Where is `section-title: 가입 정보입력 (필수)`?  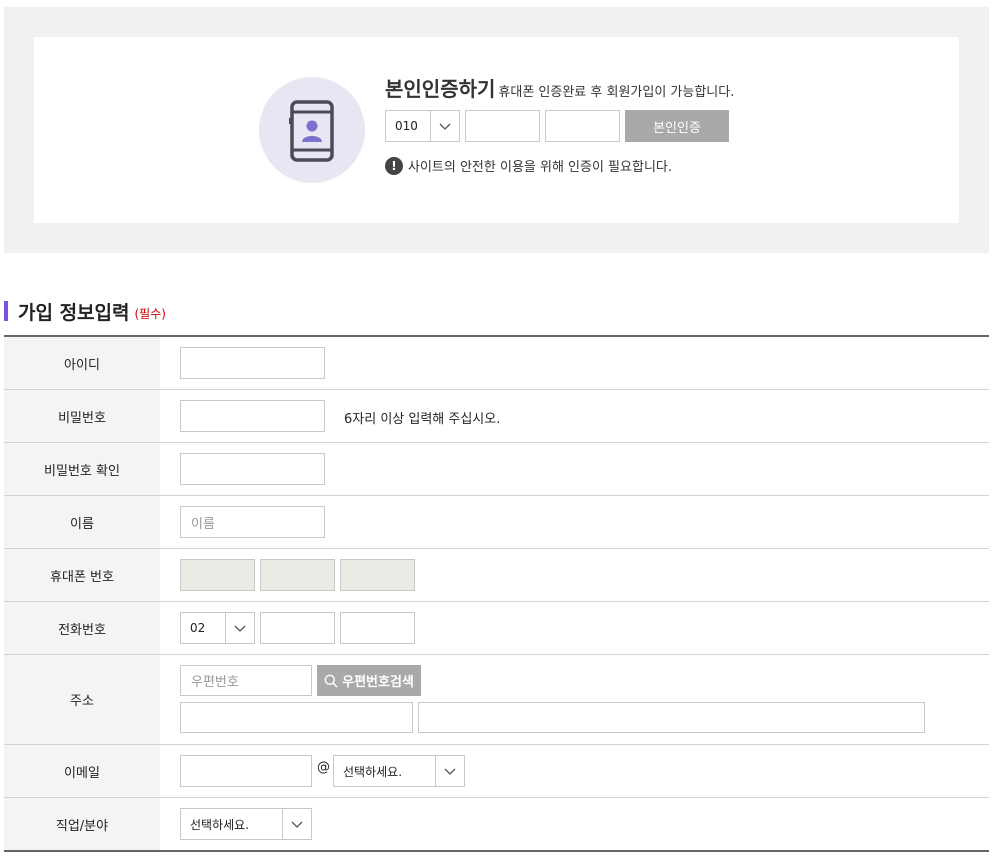
section-title: 가입 정보입력 (필수) is located at coordinates (85, 312).